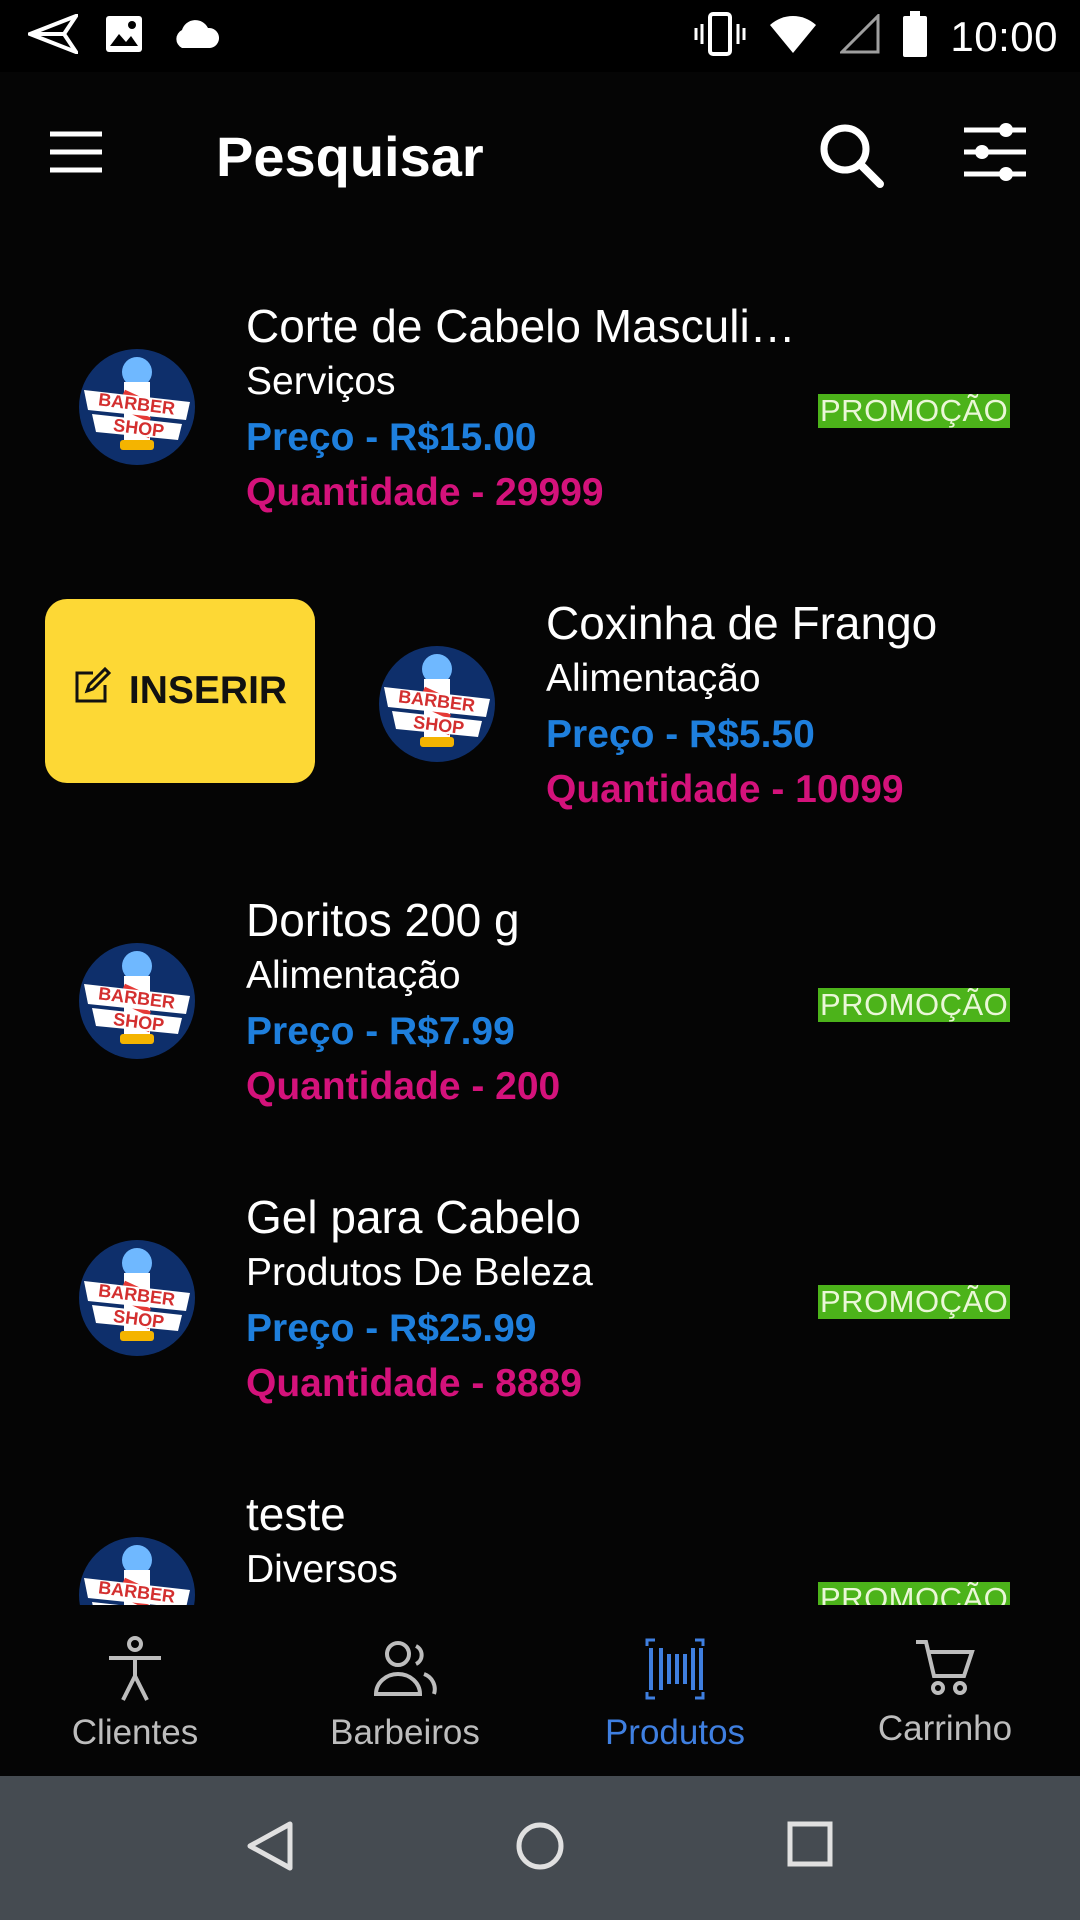 The height and width of the screenshot is (1920, 1080). What do you see at coordinates (793, 36) in the screenshot?
I see `wifi-icon` at bounding box center [793, 36].